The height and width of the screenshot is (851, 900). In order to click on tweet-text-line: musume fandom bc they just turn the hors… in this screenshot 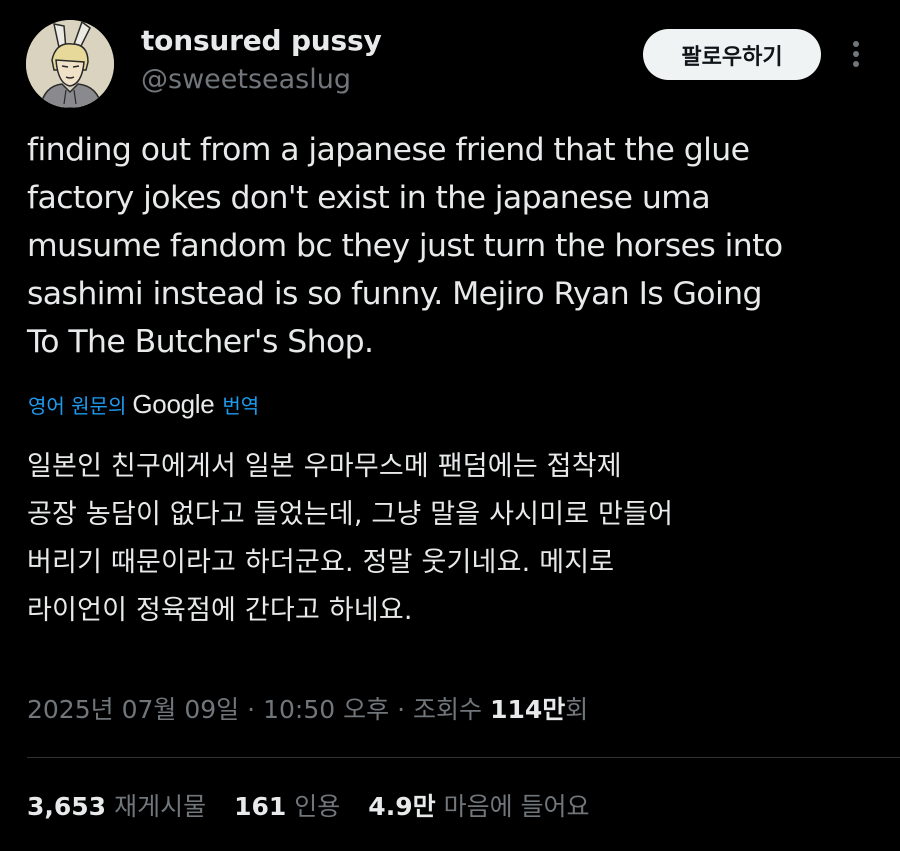, I will do `click(405, 246)`.